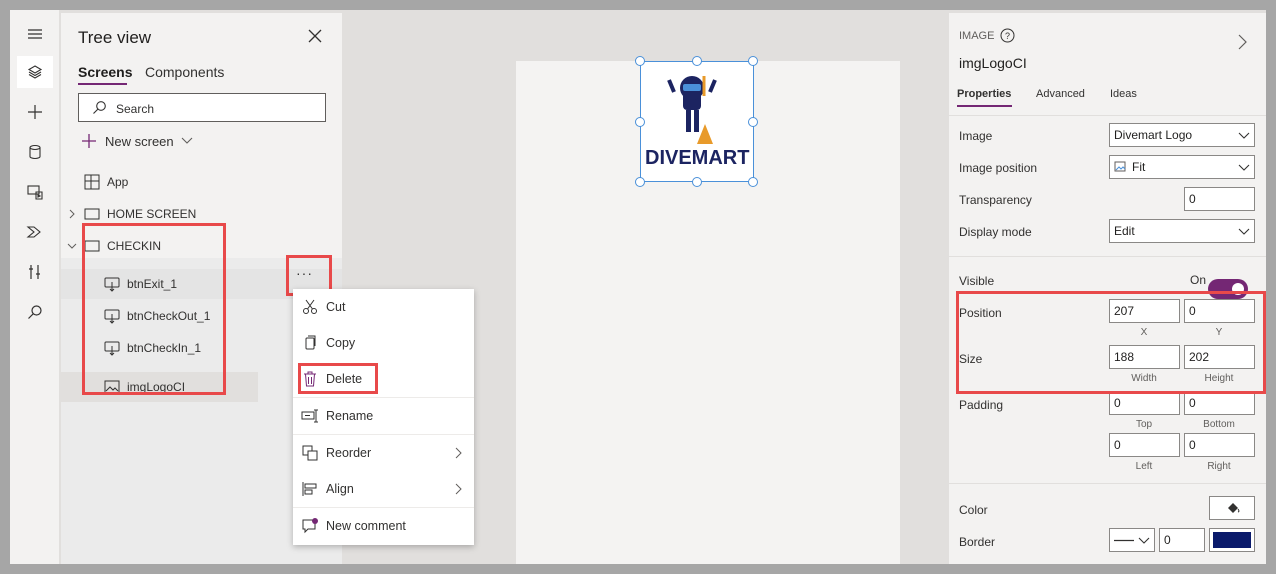  I want to click on hamburger-menu-icon, so click(35, 34).